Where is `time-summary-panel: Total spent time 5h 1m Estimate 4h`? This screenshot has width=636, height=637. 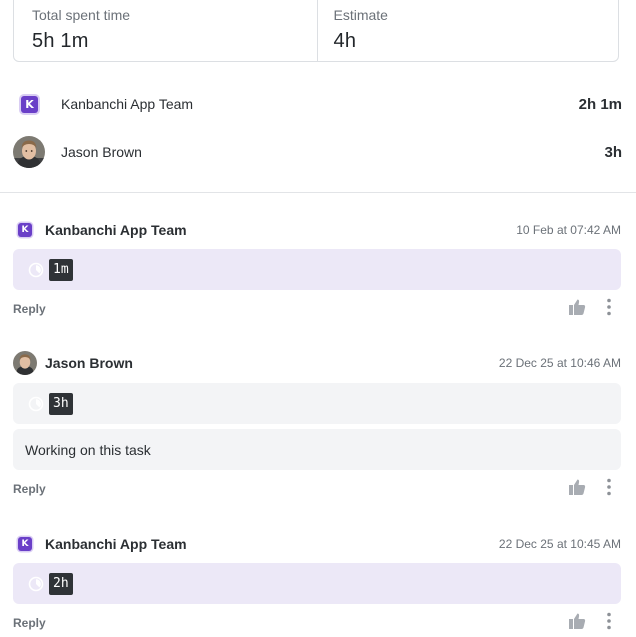 time-summary-panel: Total spent time 5h 1m Estimate 4h is located at coordinates (316, 31).